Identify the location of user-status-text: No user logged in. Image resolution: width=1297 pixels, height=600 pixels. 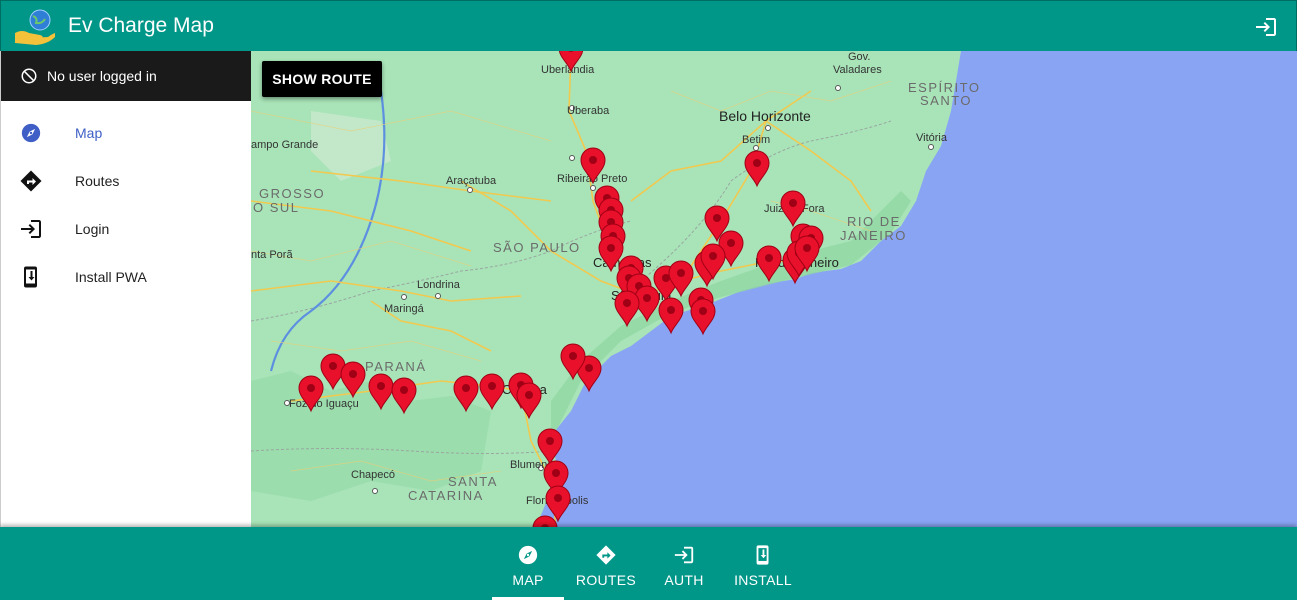
(102, 76).